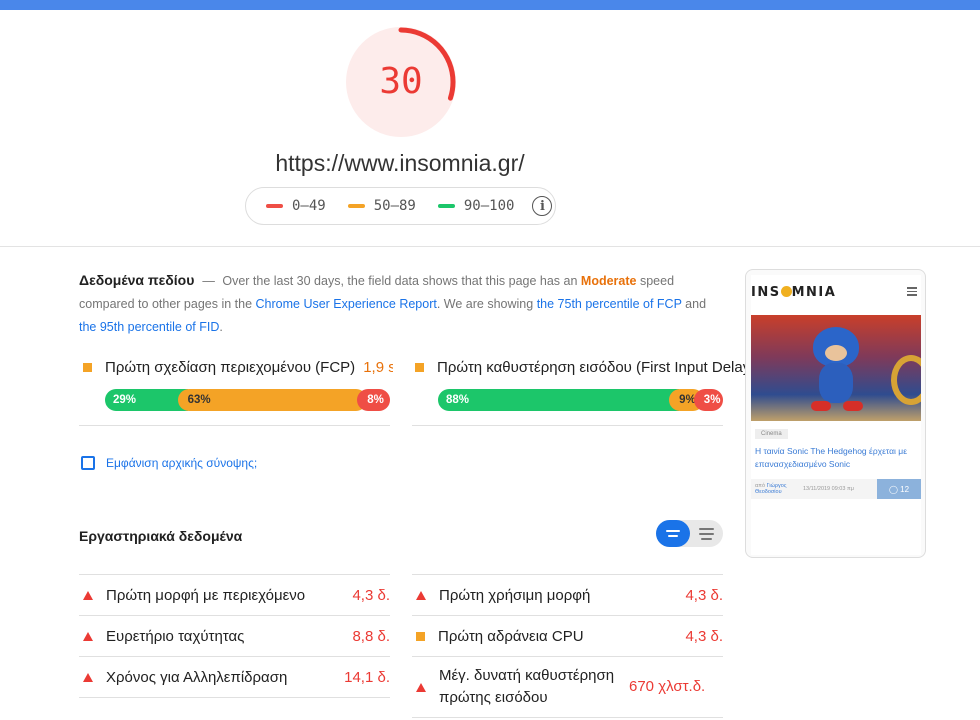  Describe the element at coordinates (356, 206) in the screenshot. I see `legend-swatch-orange` at that location.